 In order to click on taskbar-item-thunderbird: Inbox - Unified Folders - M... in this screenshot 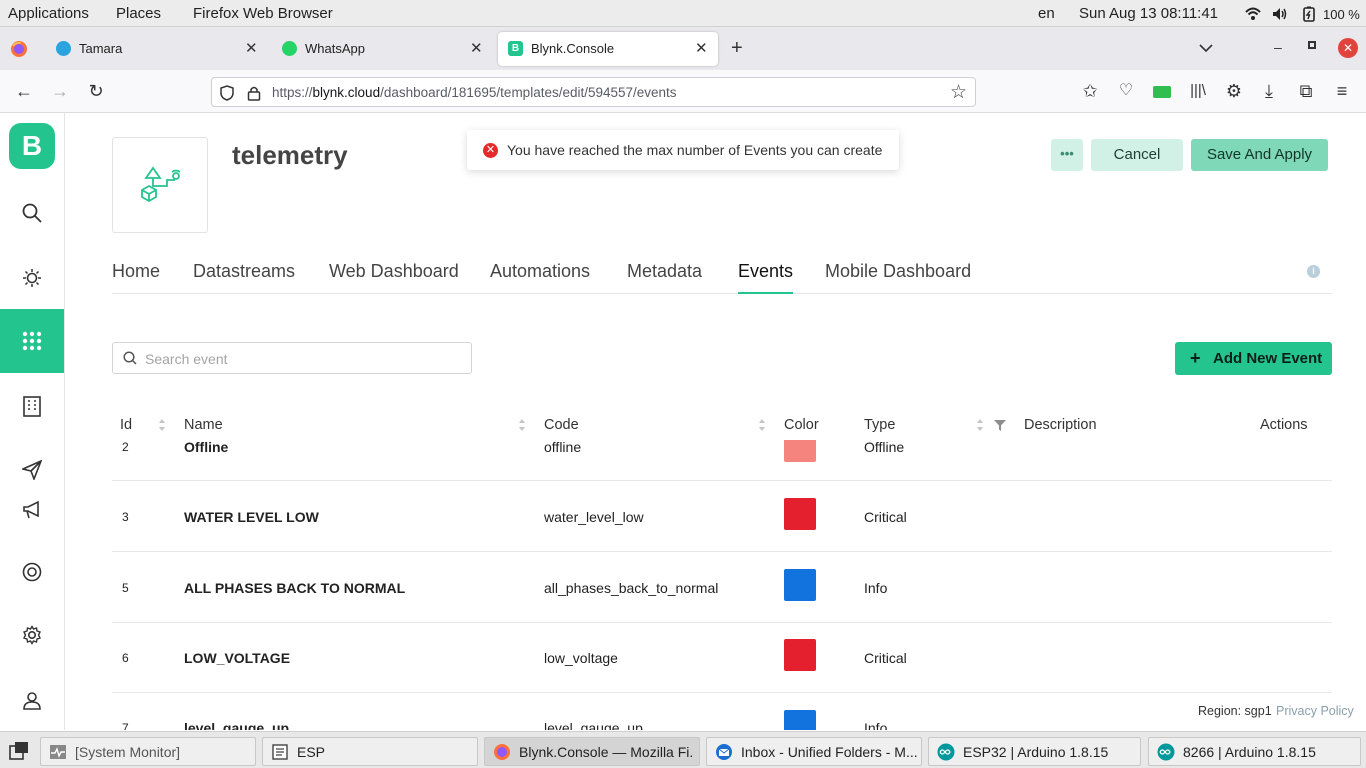, I will do `click(814, 751)`.